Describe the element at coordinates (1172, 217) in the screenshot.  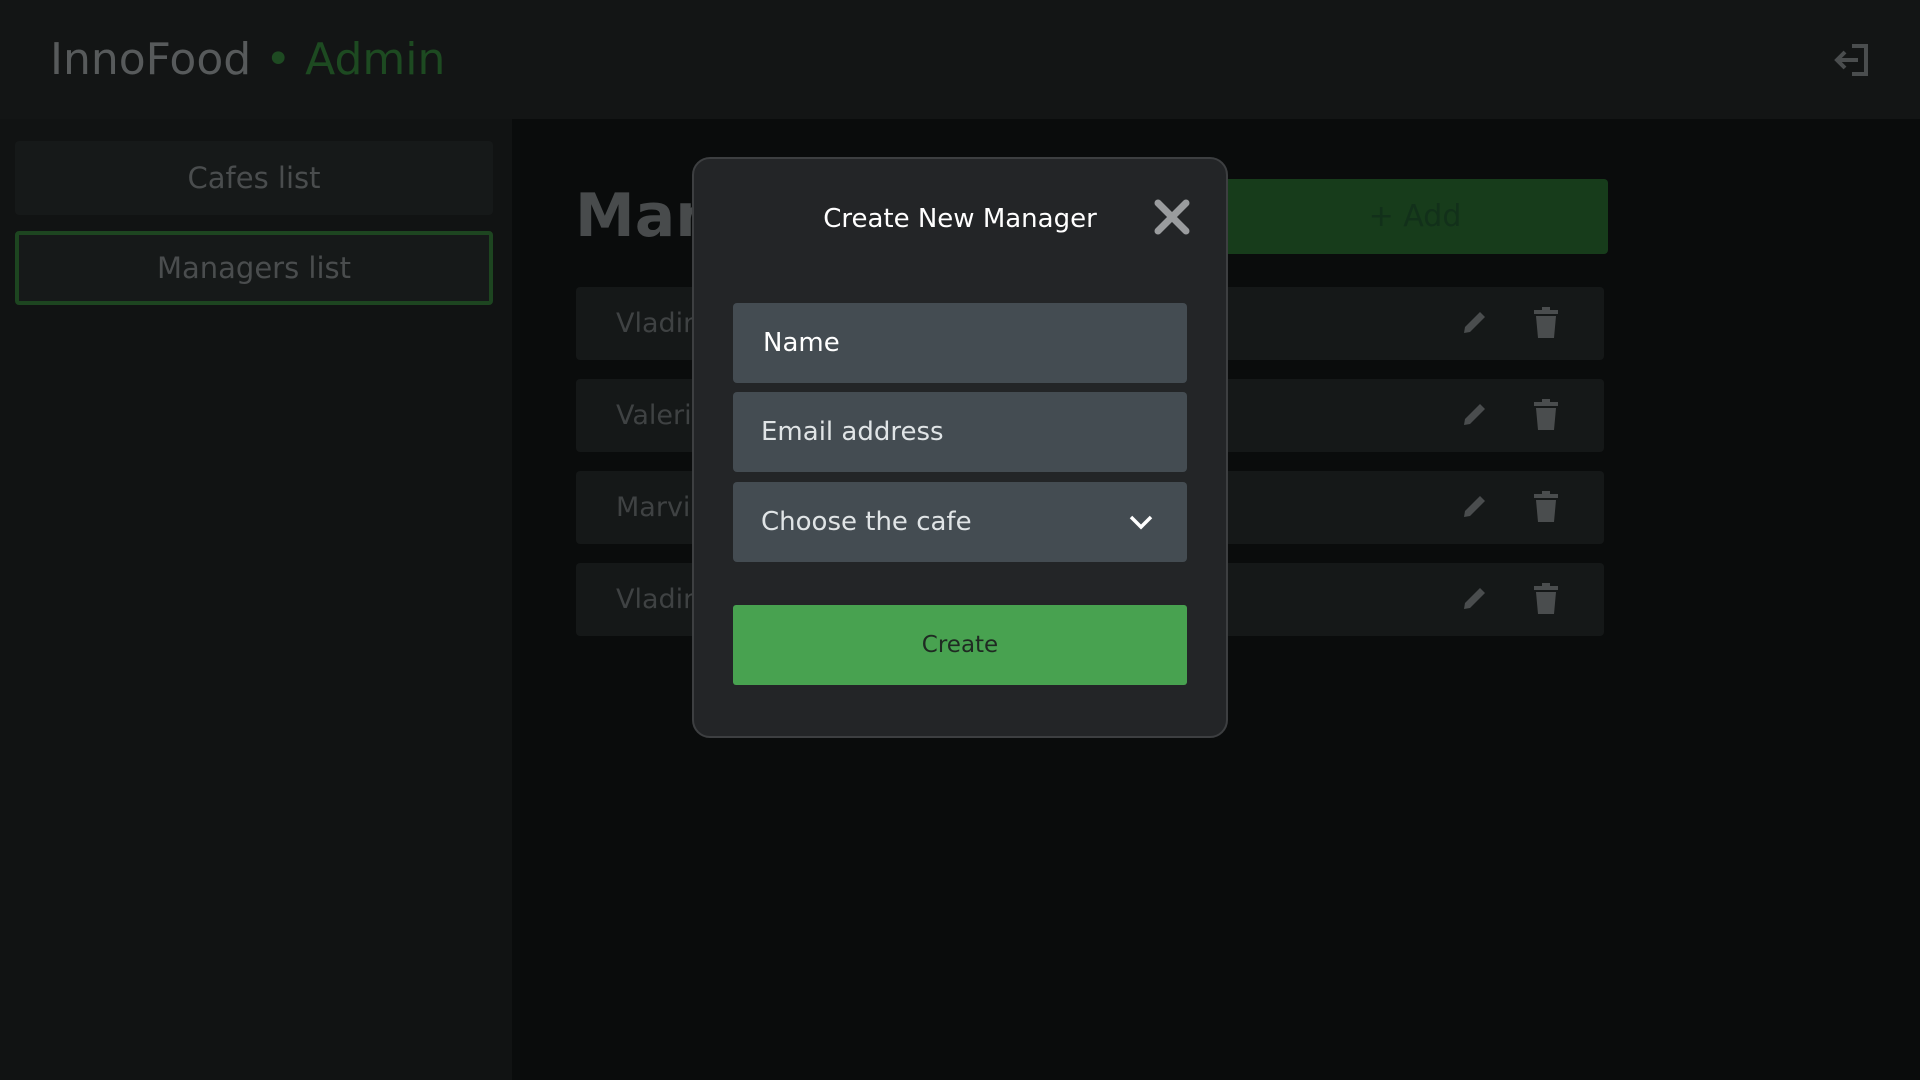
I see `close-icon` at that location.